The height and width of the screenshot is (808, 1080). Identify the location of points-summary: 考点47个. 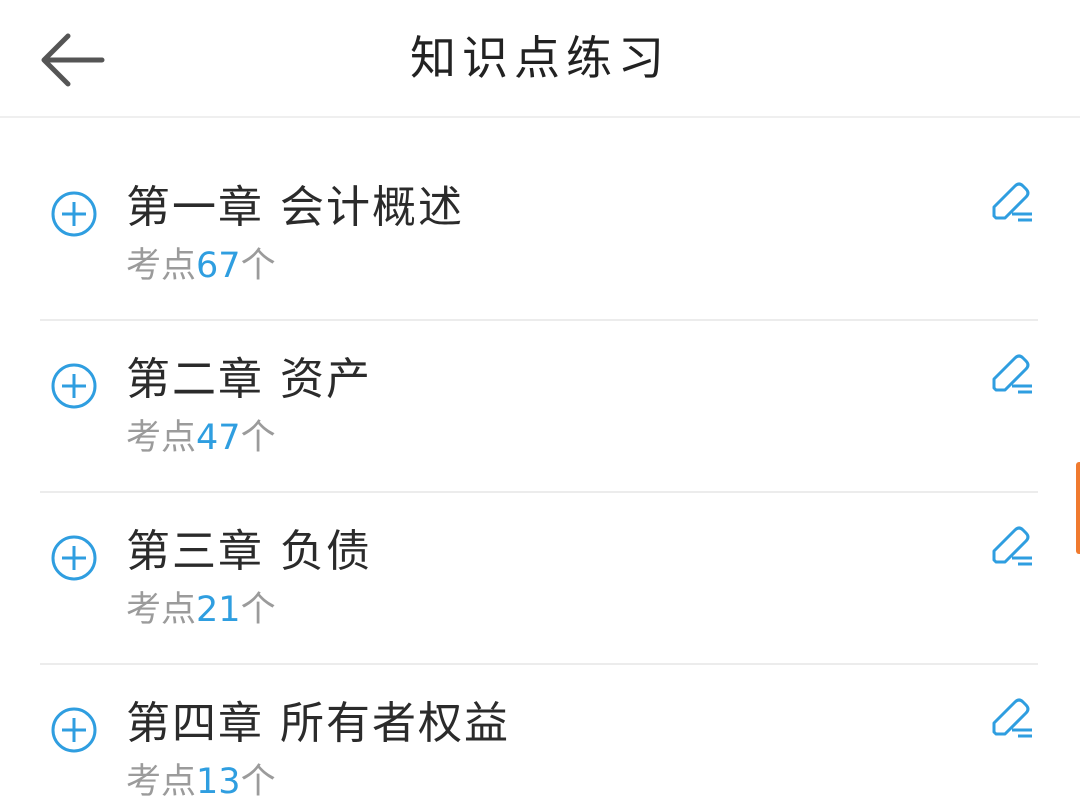
(201, 438).